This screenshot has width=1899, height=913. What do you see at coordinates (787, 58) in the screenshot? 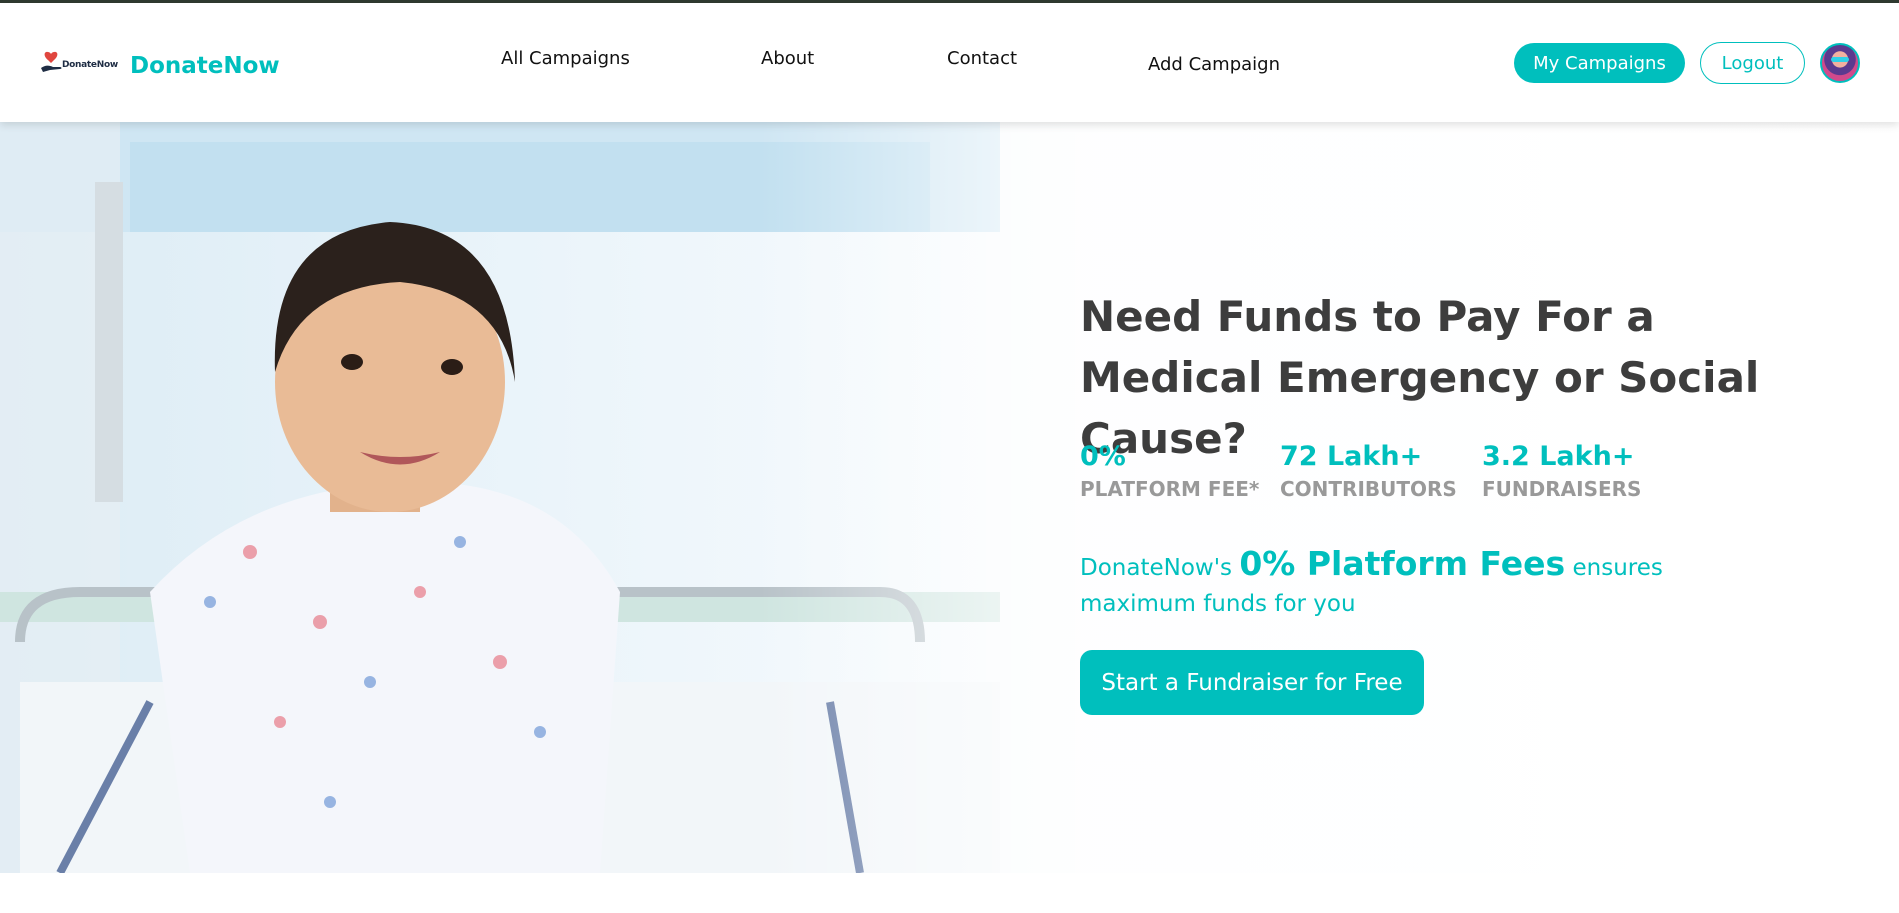
I see `nav-about: About` at bounding box center [787, 58].